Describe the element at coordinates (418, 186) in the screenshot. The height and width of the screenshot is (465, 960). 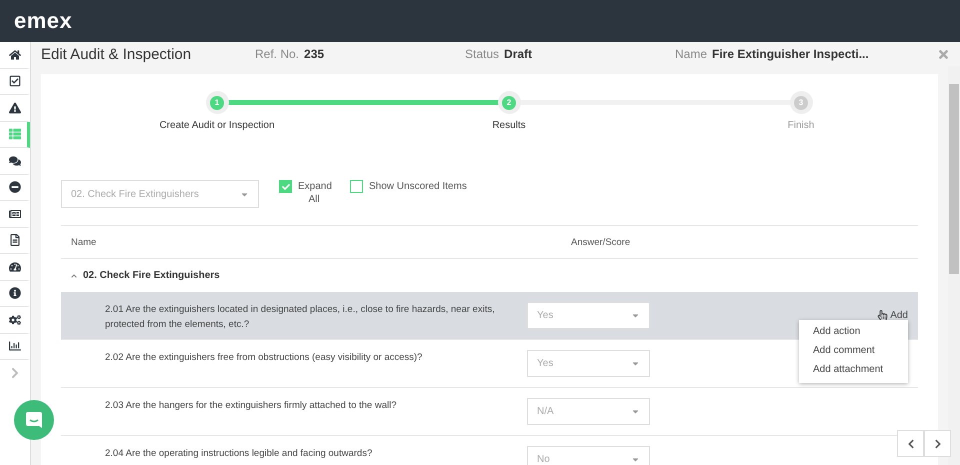
I see `show-unscored-label: Show Unscored Items` at that location.